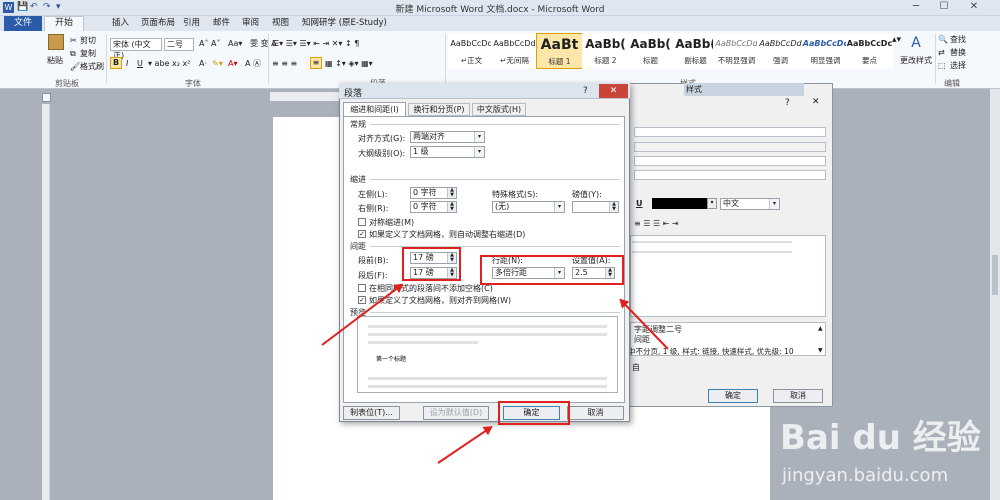 This screenshot has width=1000, height=500. I want to click on italic-button: I, so click(127, 63).